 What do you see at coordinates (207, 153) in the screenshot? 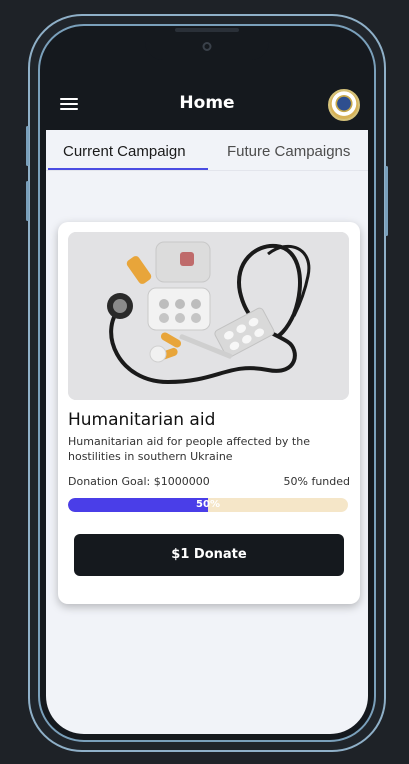
I see `campaign-tabs: Current Campaign Future Campaigns` at bounding box center [207, 153].